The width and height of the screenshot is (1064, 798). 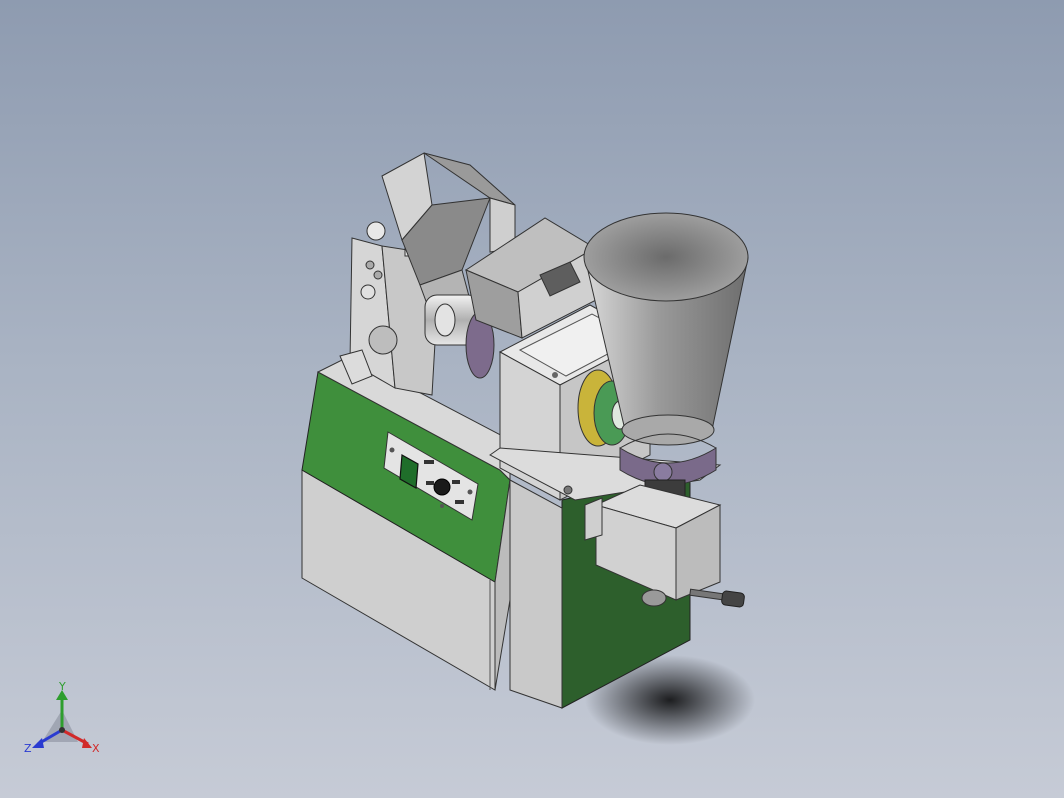 What do you see at coordinates (87, 743) in the screenshot?
I see `triad-x-arrow` at bounding box center [87, 743].